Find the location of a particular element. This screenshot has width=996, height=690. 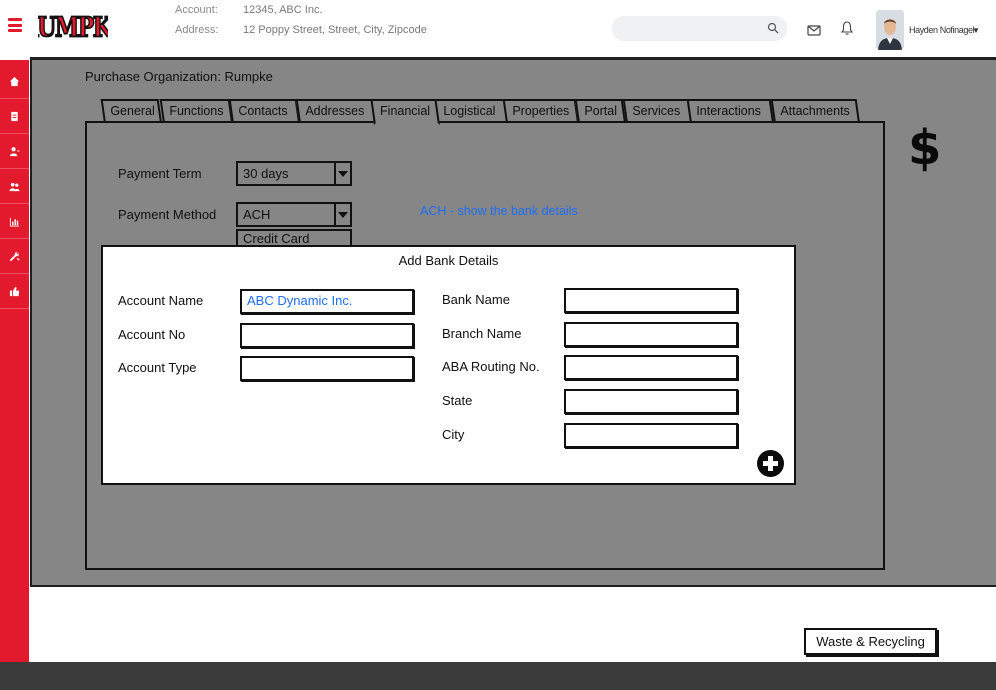

sidebar-item-documents is located at coordinates (14, 116).